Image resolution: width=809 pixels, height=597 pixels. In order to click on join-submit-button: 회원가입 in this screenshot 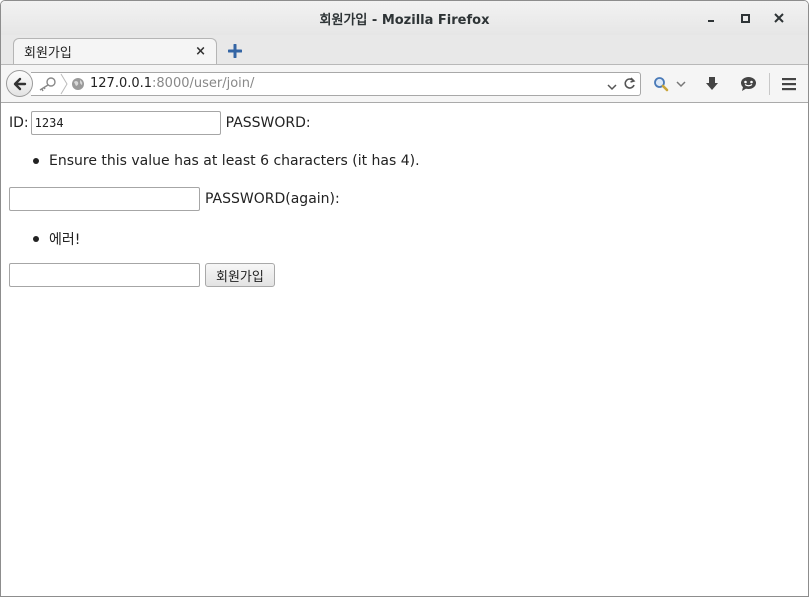, I will do `click(240, 275)`.